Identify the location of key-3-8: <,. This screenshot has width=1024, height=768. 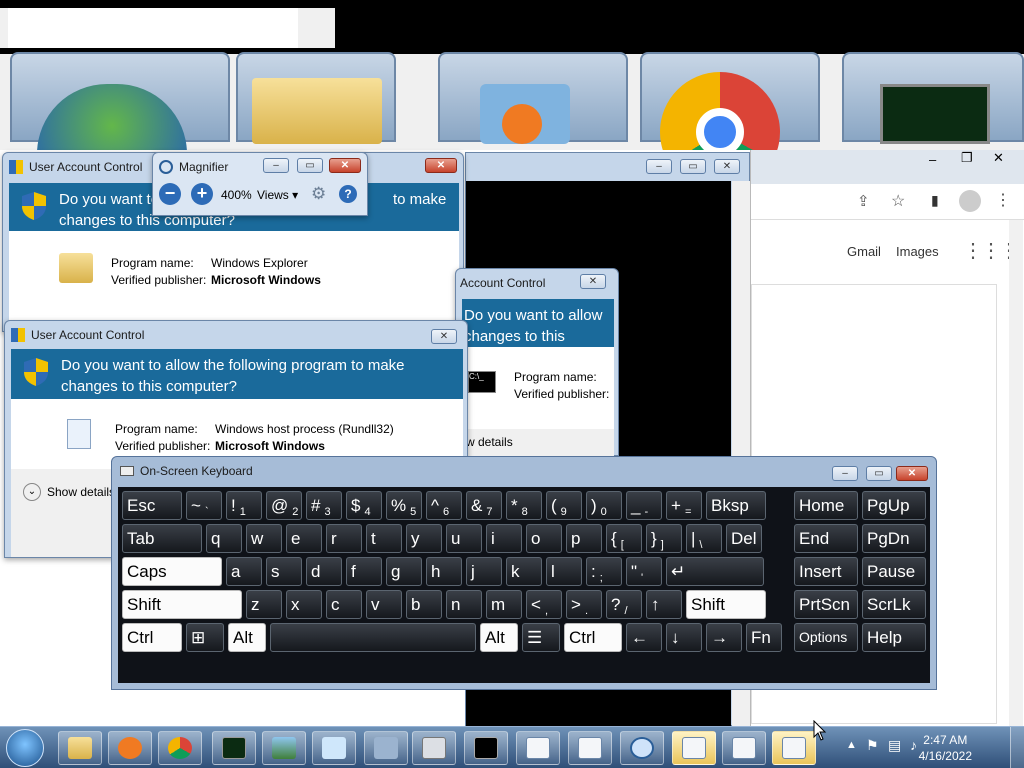
(544, 604).